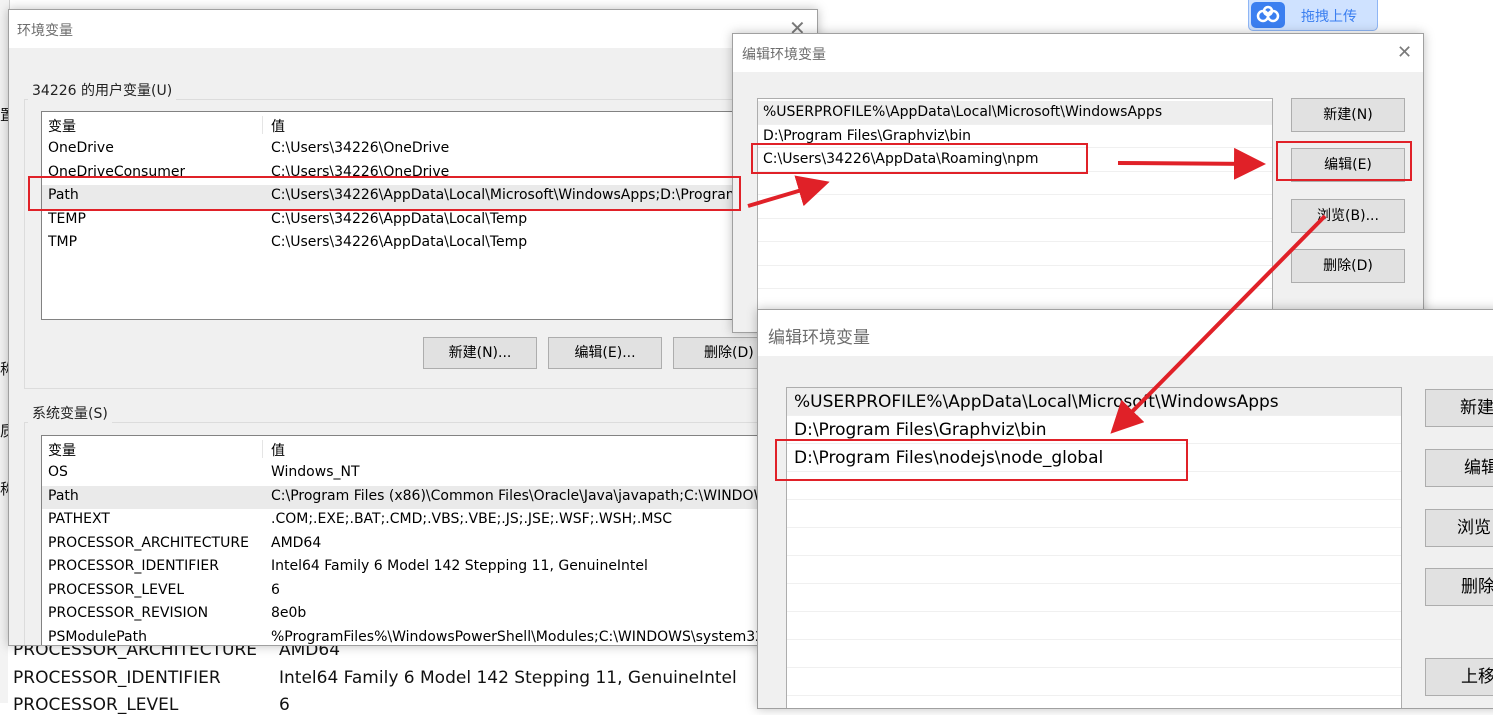 This screenshot has height=715, width=1493. I want to click on edit-dialog-1-titlebar: 编辑环境变量 ✕, so click(1078, 53).